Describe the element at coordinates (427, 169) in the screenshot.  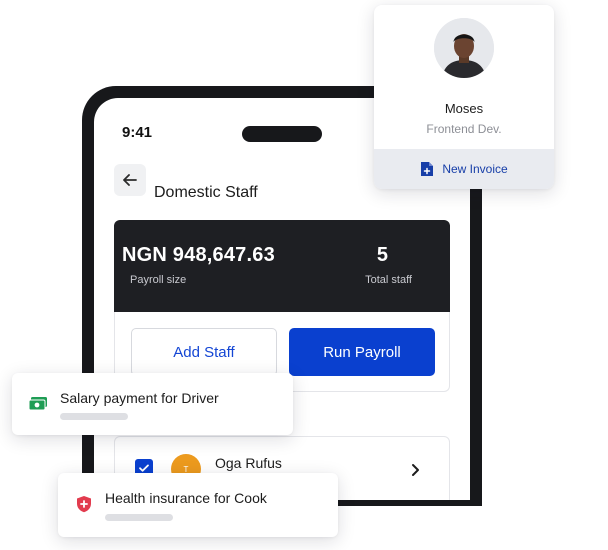
I see `document-plus-icon` at that location.